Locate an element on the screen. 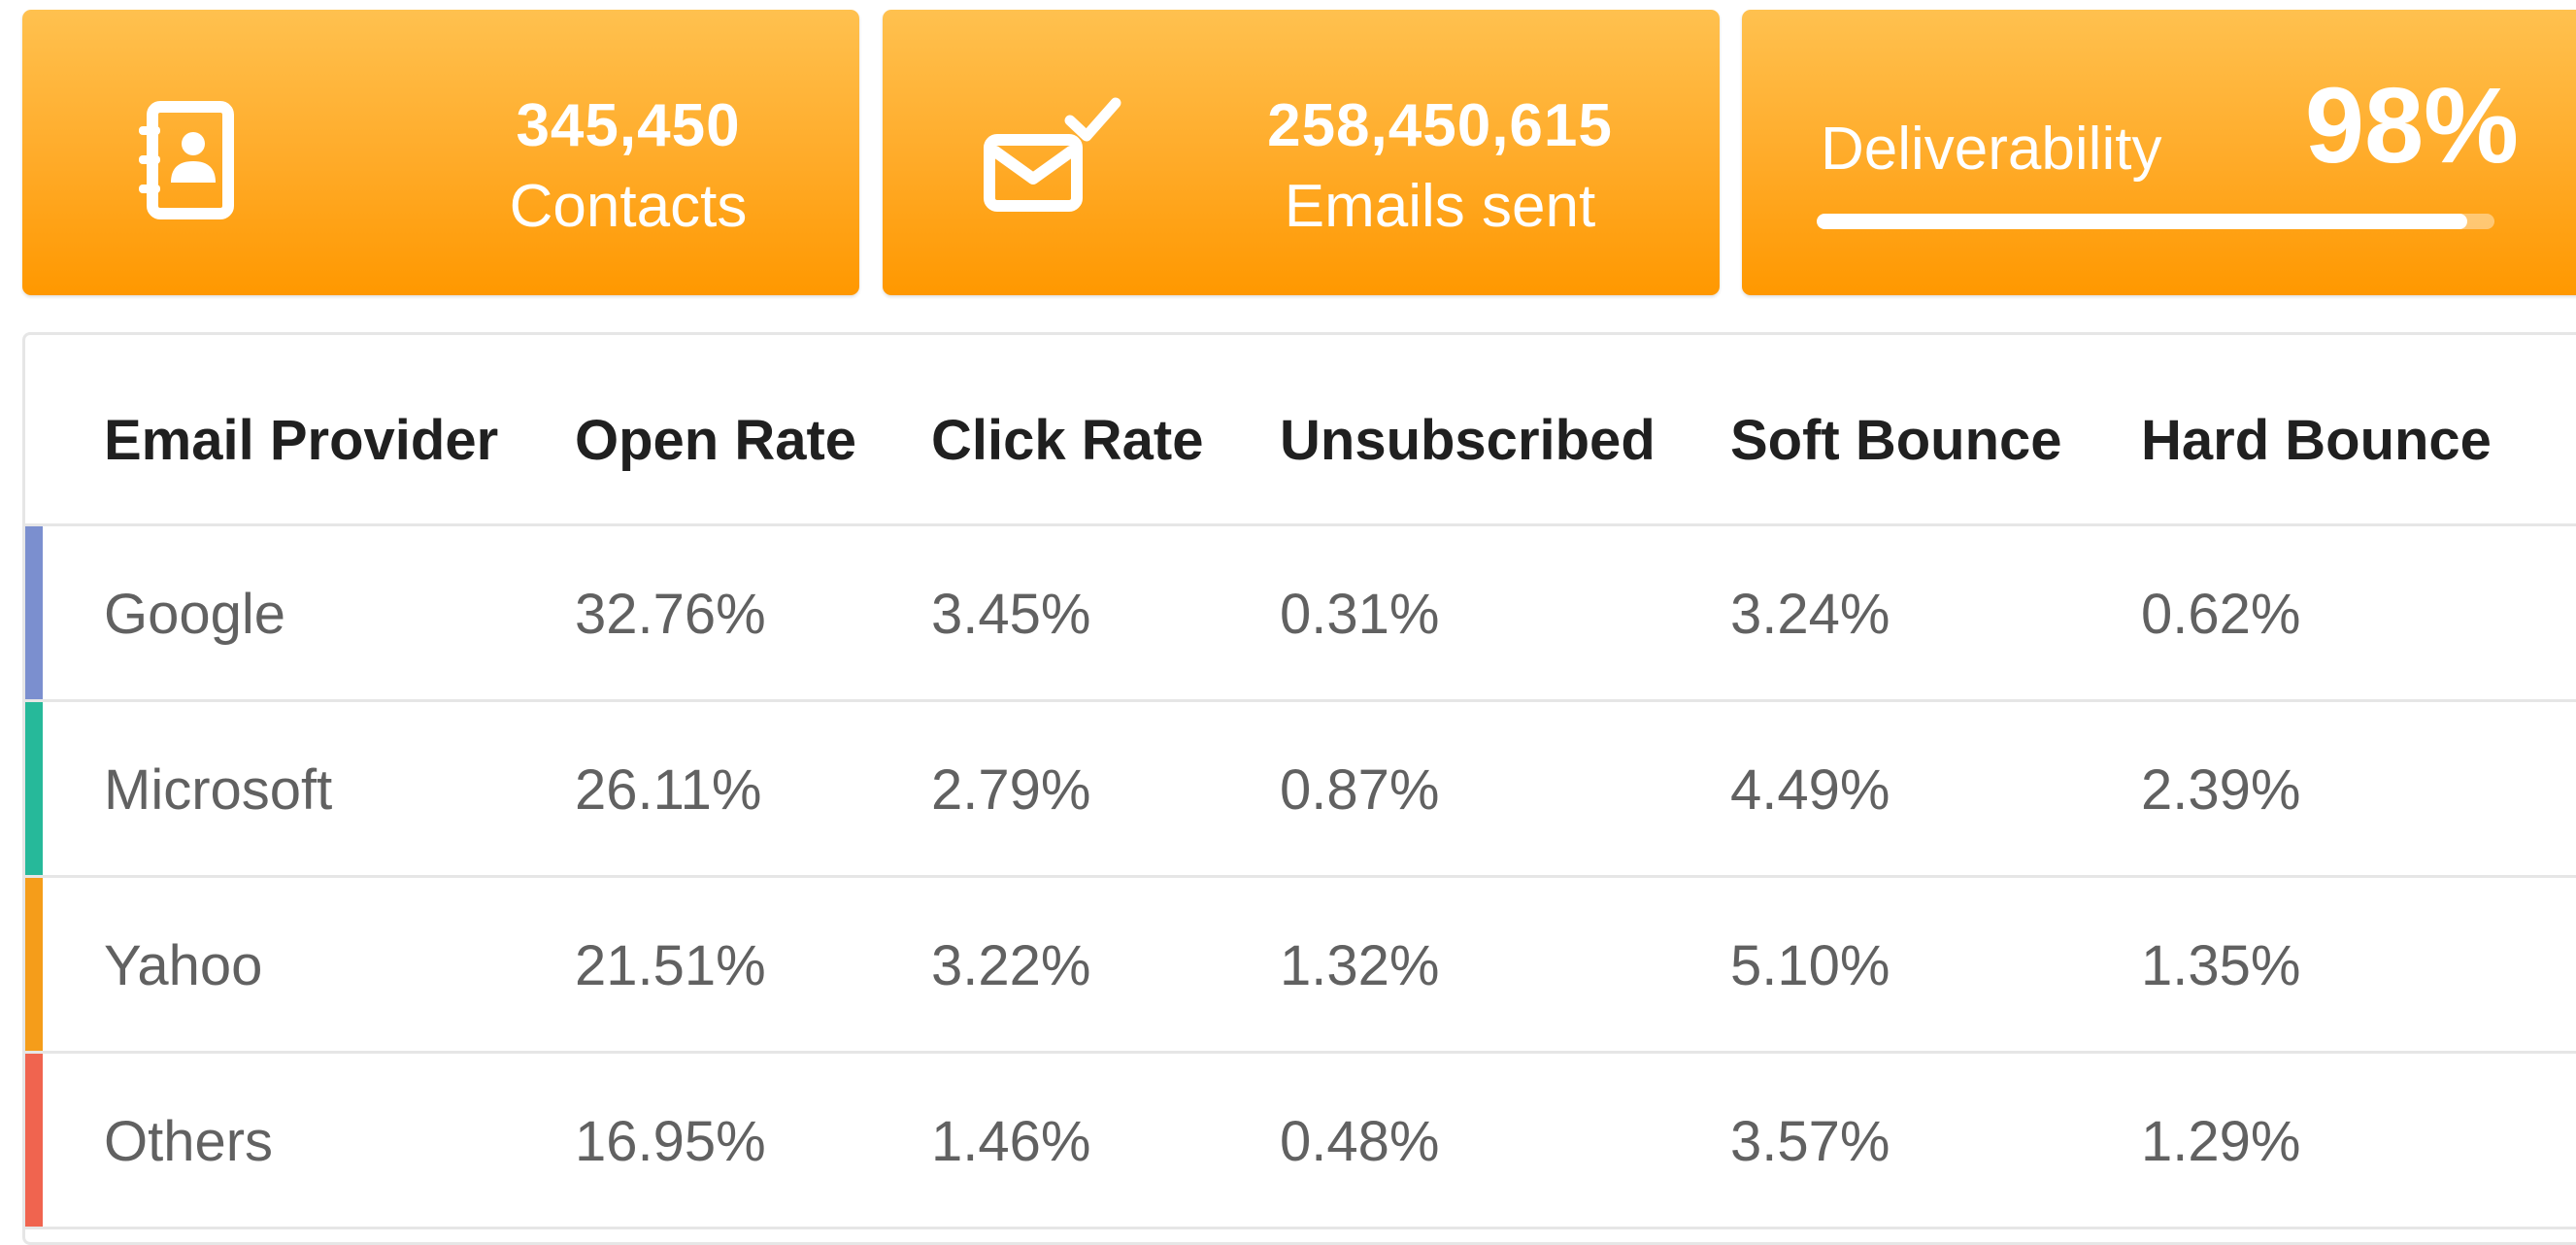 This screenshot has height=1245, width=2576. emails-sent-stat: 258,450,615 Emails sent is located at coordinates (1440, 168).